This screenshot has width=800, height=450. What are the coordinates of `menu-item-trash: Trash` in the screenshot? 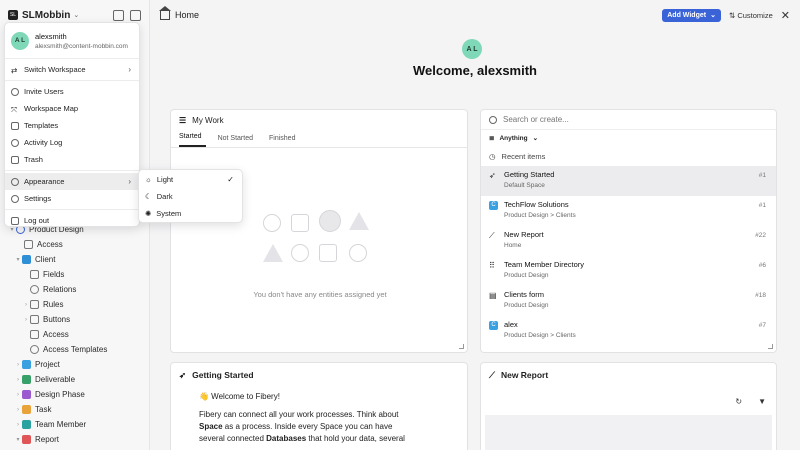 It's located at (72, 159).